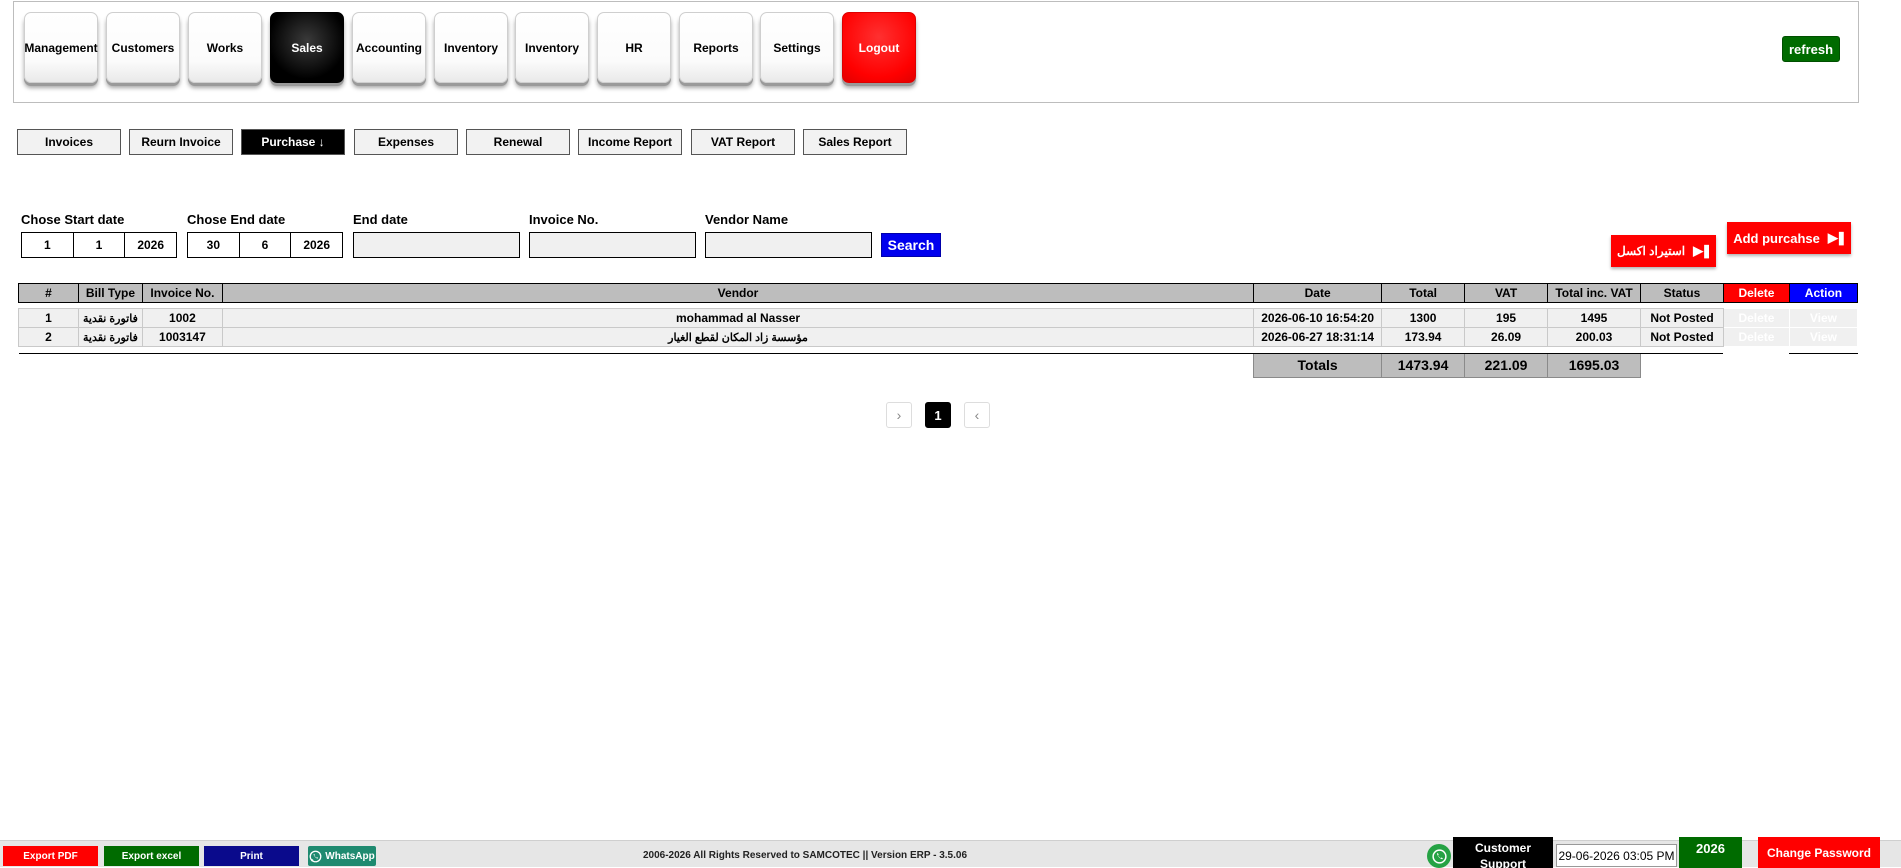 The height and width of the screenshot is (868, 1901). I want to click on pagination-prev-button: ‹, so click(977, 415).